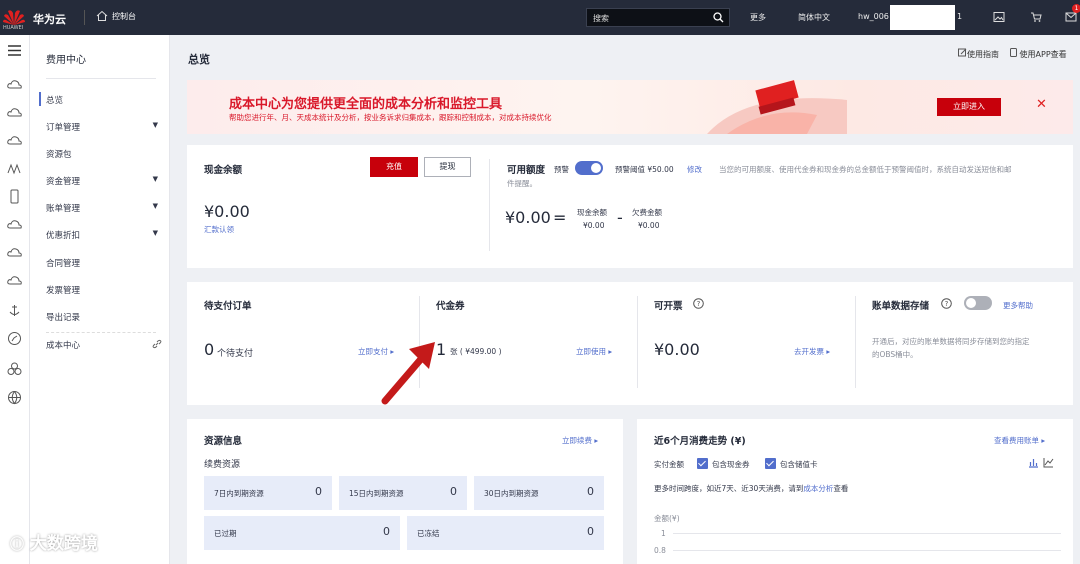 The width and height of the screenshot is (1080, 564). I want to click on resource-box-value: 0, so click(590, 531).